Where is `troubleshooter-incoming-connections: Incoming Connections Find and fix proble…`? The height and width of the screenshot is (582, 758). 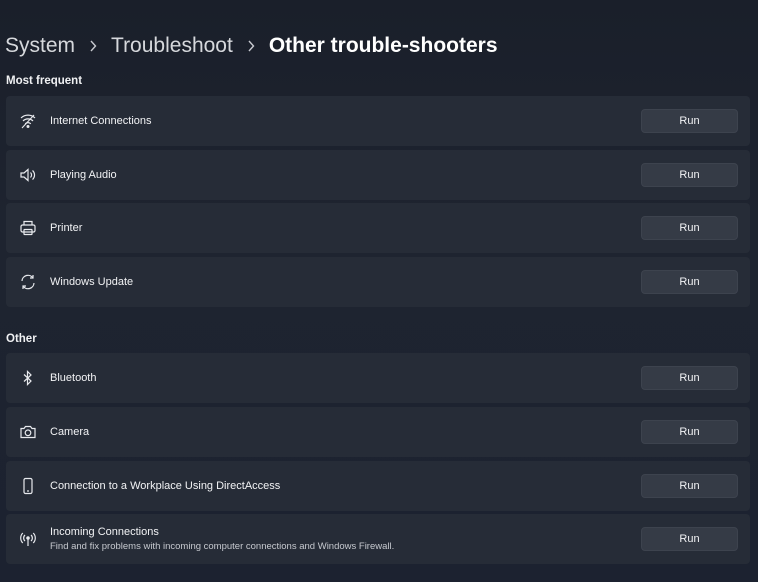 troubleshooter-incoming-connections: Incoming Connections Find and fix proble… is located at coordinates (378, 539).